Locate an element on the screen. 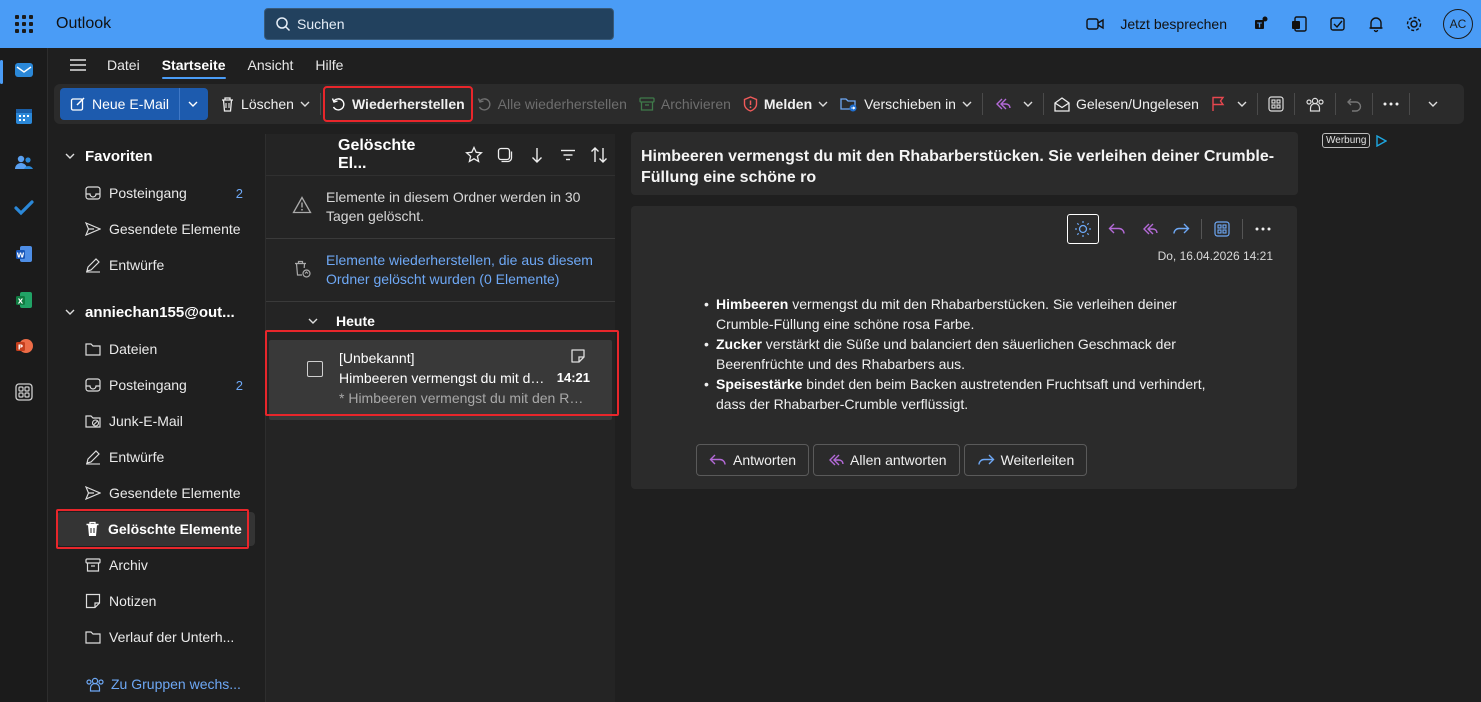  flag-icon is located at coordinates (1218, 103).